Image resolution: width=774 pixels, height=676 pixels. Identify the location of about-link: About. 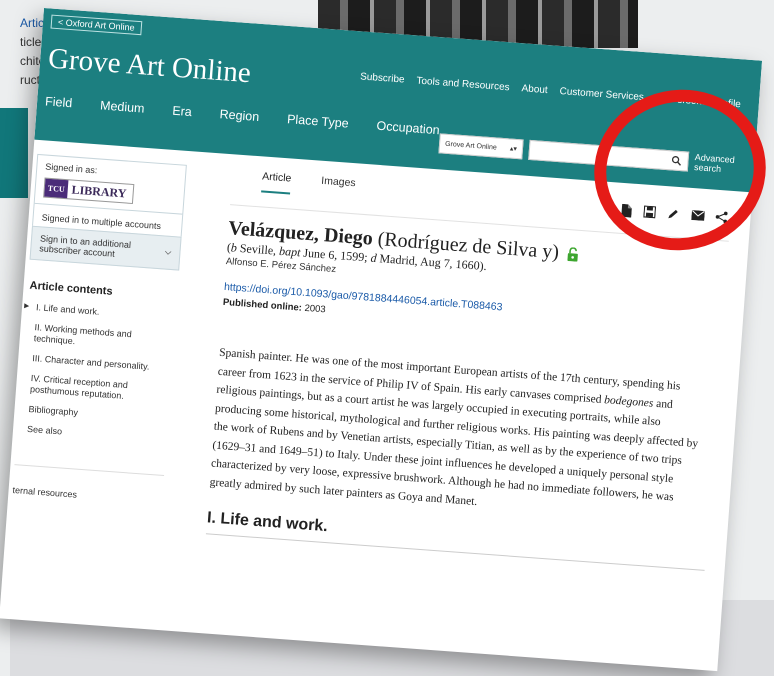
(534, 89).